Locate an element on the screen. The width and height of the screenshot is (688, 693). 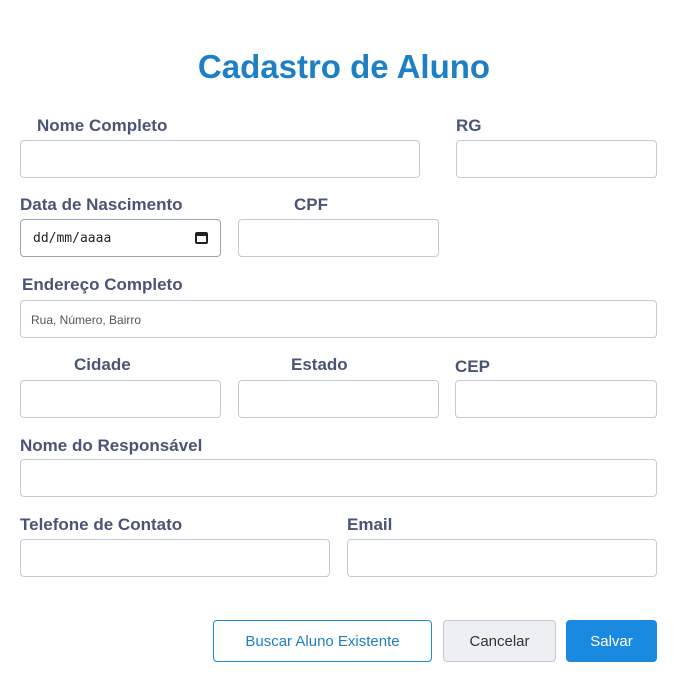
cancel-button: Cancelar is located at coordinates (499, 641).